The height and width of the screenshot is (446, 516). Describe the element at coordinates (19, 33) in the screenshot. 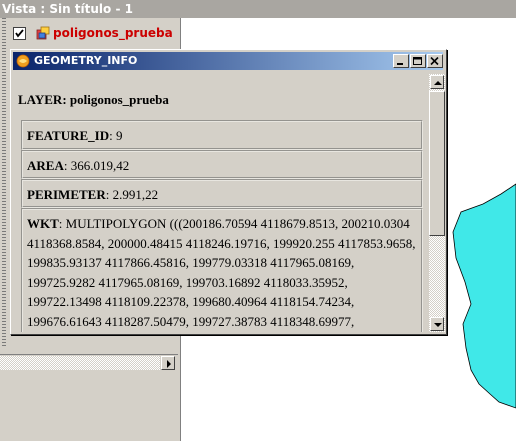

I see `layer-visibility-checkbox` at that location.